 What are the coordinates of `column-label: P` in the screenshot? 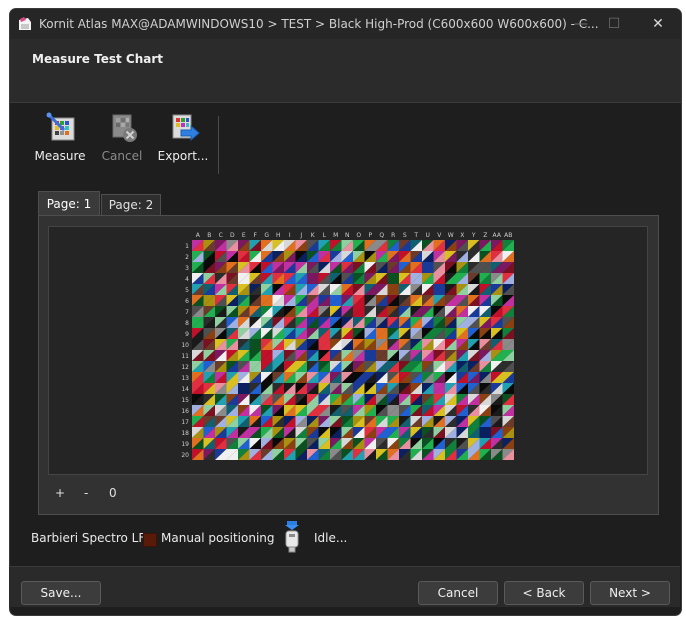 It's located at (370, 235).